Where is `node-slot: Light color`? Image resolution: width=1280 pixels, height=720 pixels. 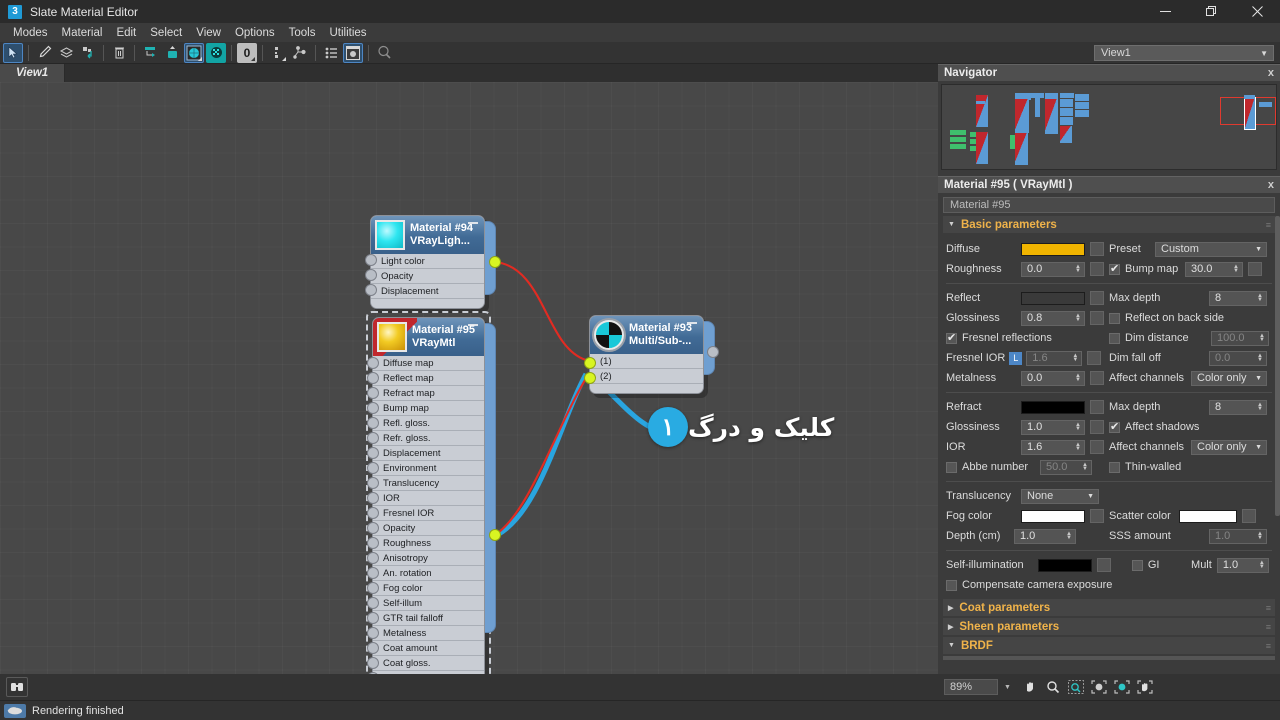 node-slot: Light color is located at coordinates (427, 261).